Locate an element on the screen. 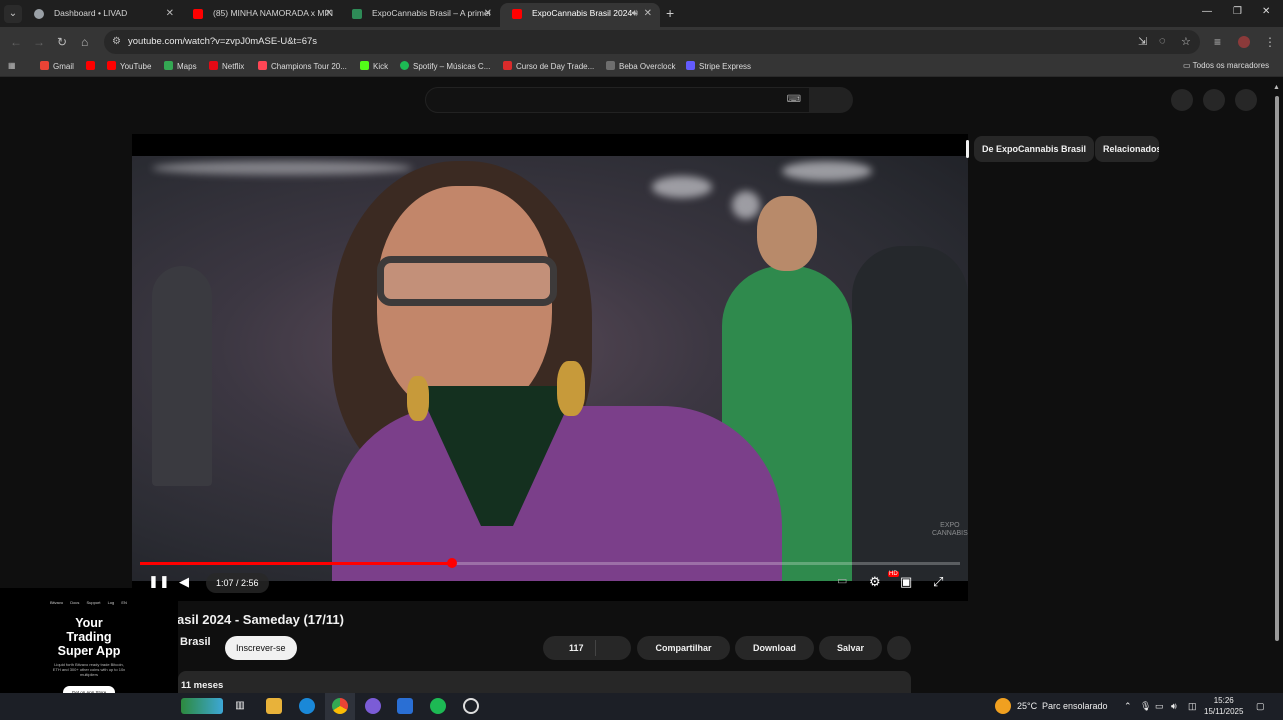 This screenshot has width=1283, height=720. page-scrollbar: ▲ is located at coordinates (1277, 364).